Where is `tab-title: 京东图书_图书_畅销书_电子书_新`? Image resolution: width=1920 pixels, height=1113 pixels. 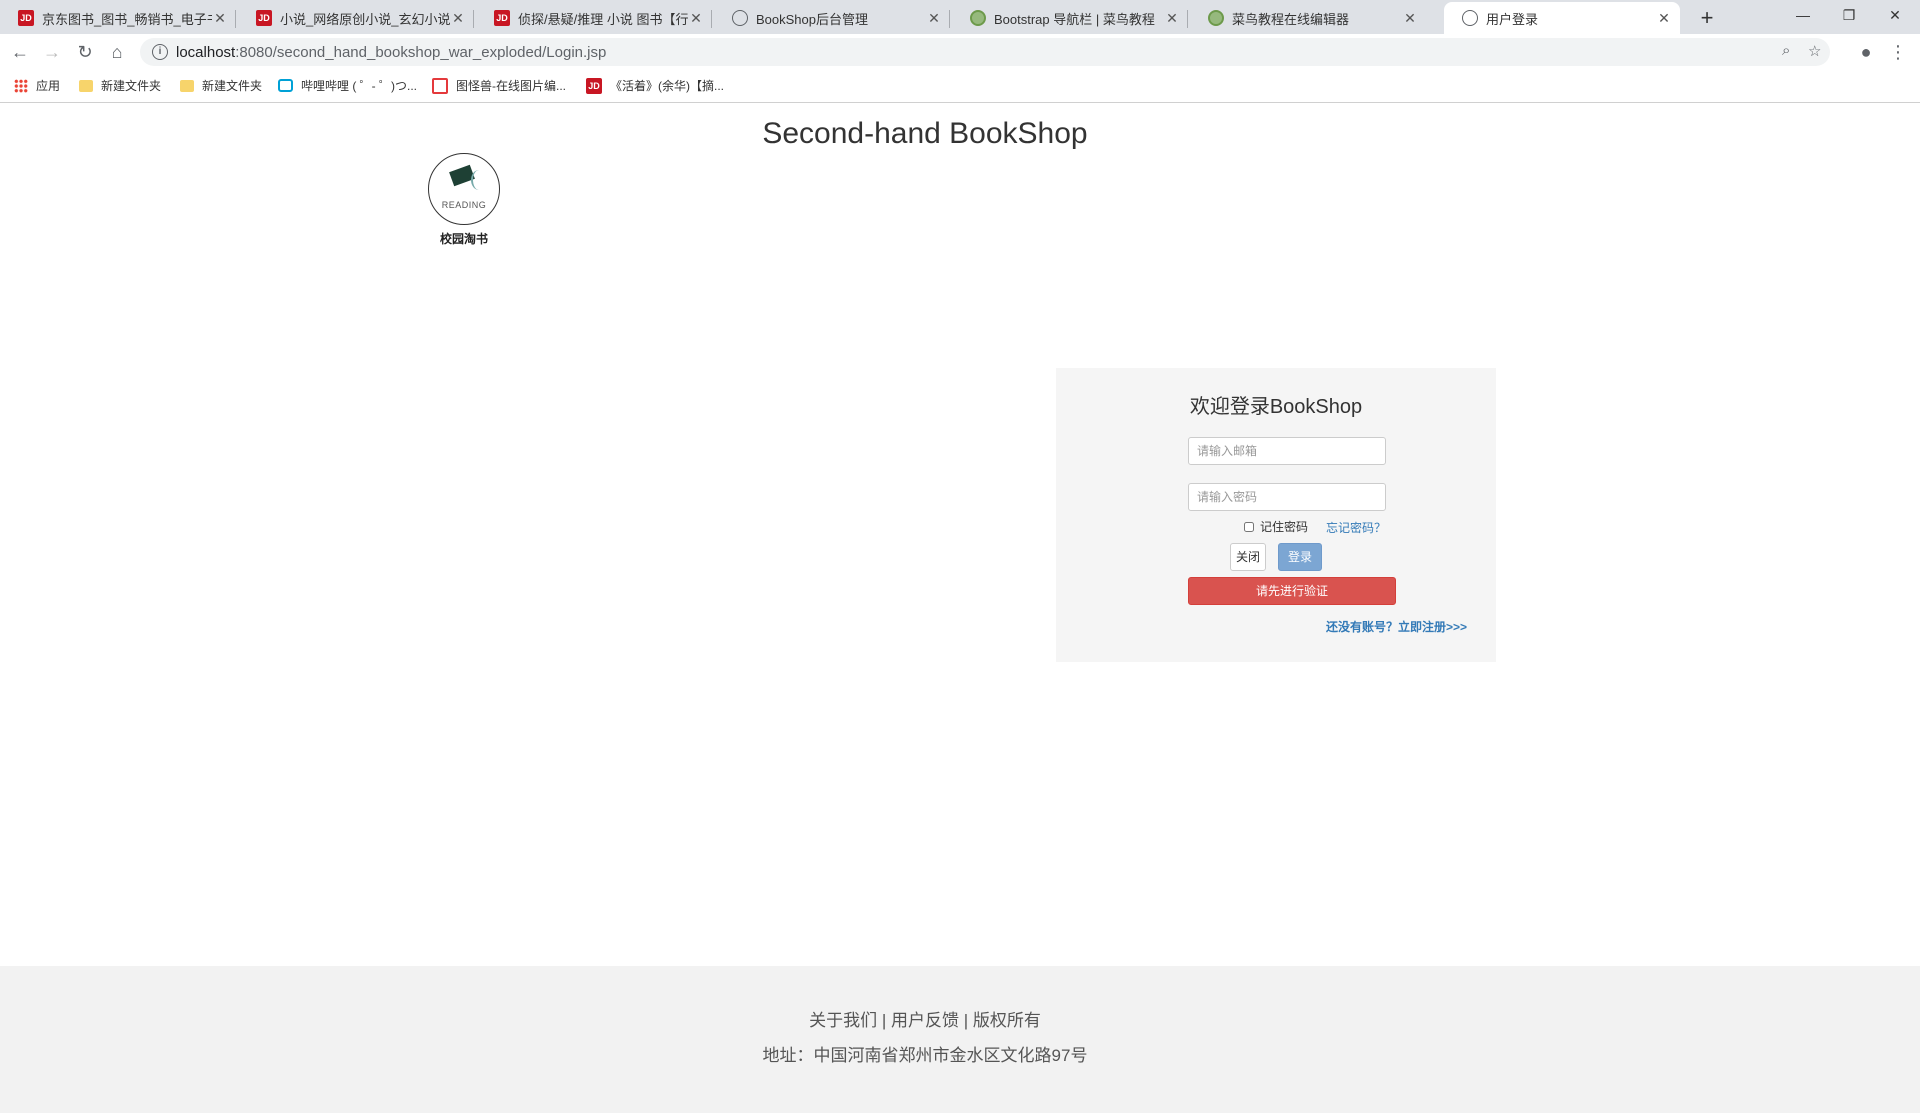
tab-title: 京东图书_图书_畅销书_电子书_新 is located at coordinates (127, 19).